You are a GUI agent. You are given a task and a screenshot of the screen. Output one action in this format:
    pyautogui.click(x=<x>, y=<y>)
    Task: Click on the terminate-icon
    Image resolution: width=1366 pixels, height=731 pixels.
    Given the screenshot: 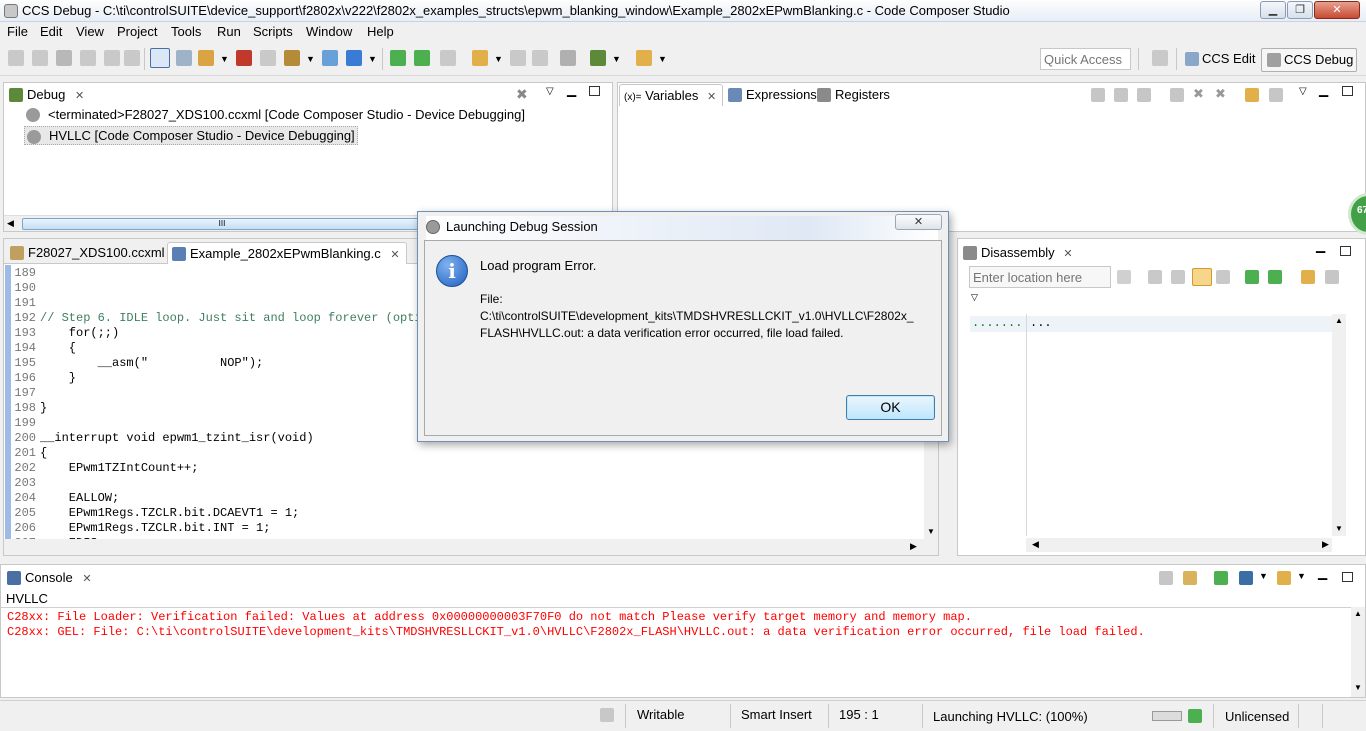 What is the action you would take?
    pyautogui.click(x=64, y=58)
    